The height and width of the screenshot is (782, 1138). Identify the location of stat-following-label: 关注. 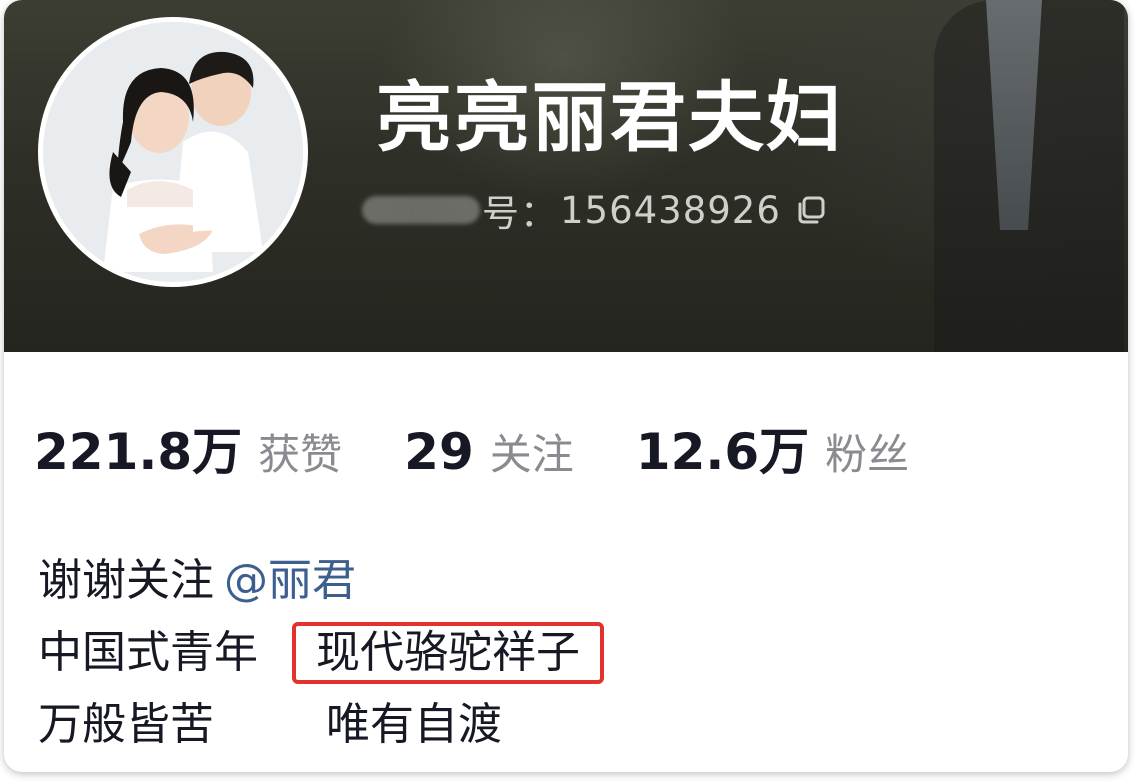
(531, 454).